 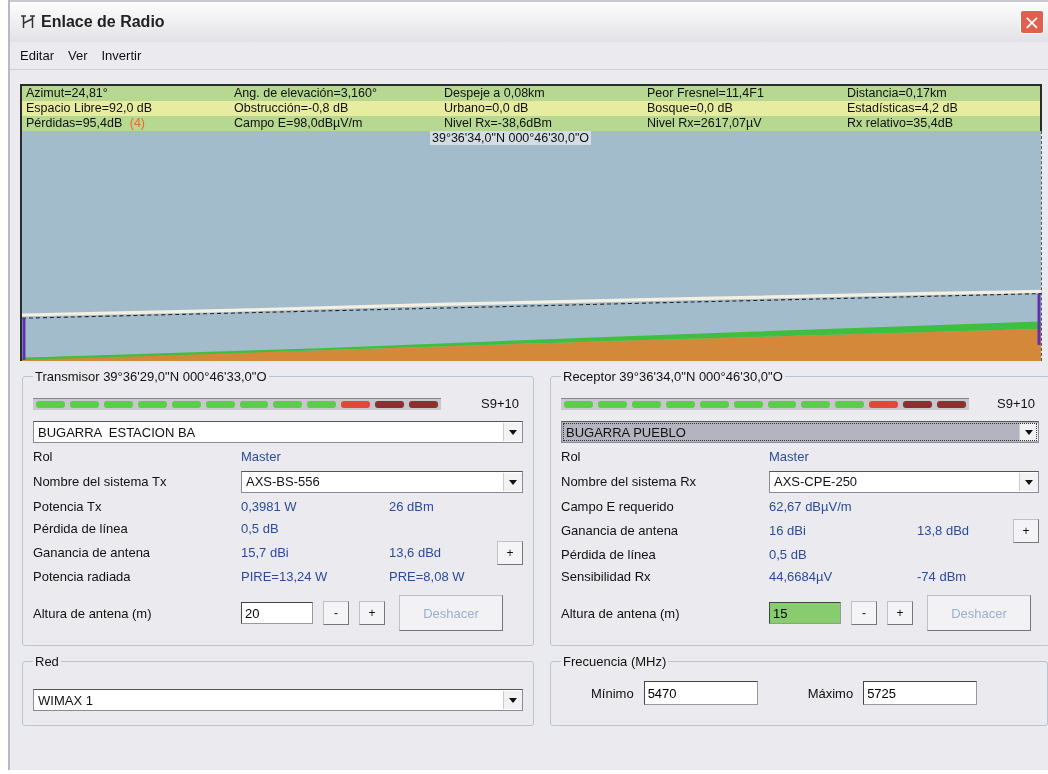 I want to click on info-value: Despeje a 0,08km, so click(x=494, y=93).